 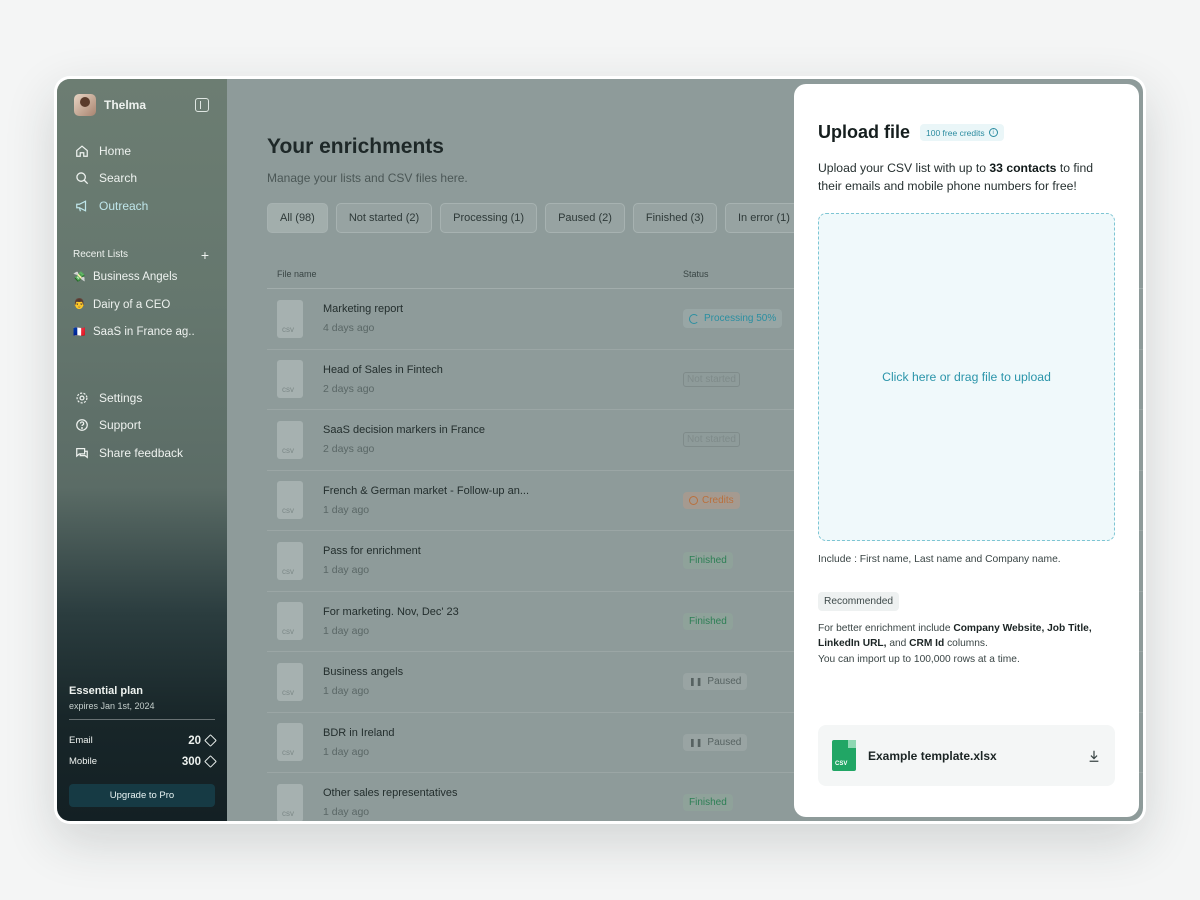 What do you see at coordinates (864, 132) in the screenshot?
I see `panel-title: Upload file` at bounding box center [864, 132].